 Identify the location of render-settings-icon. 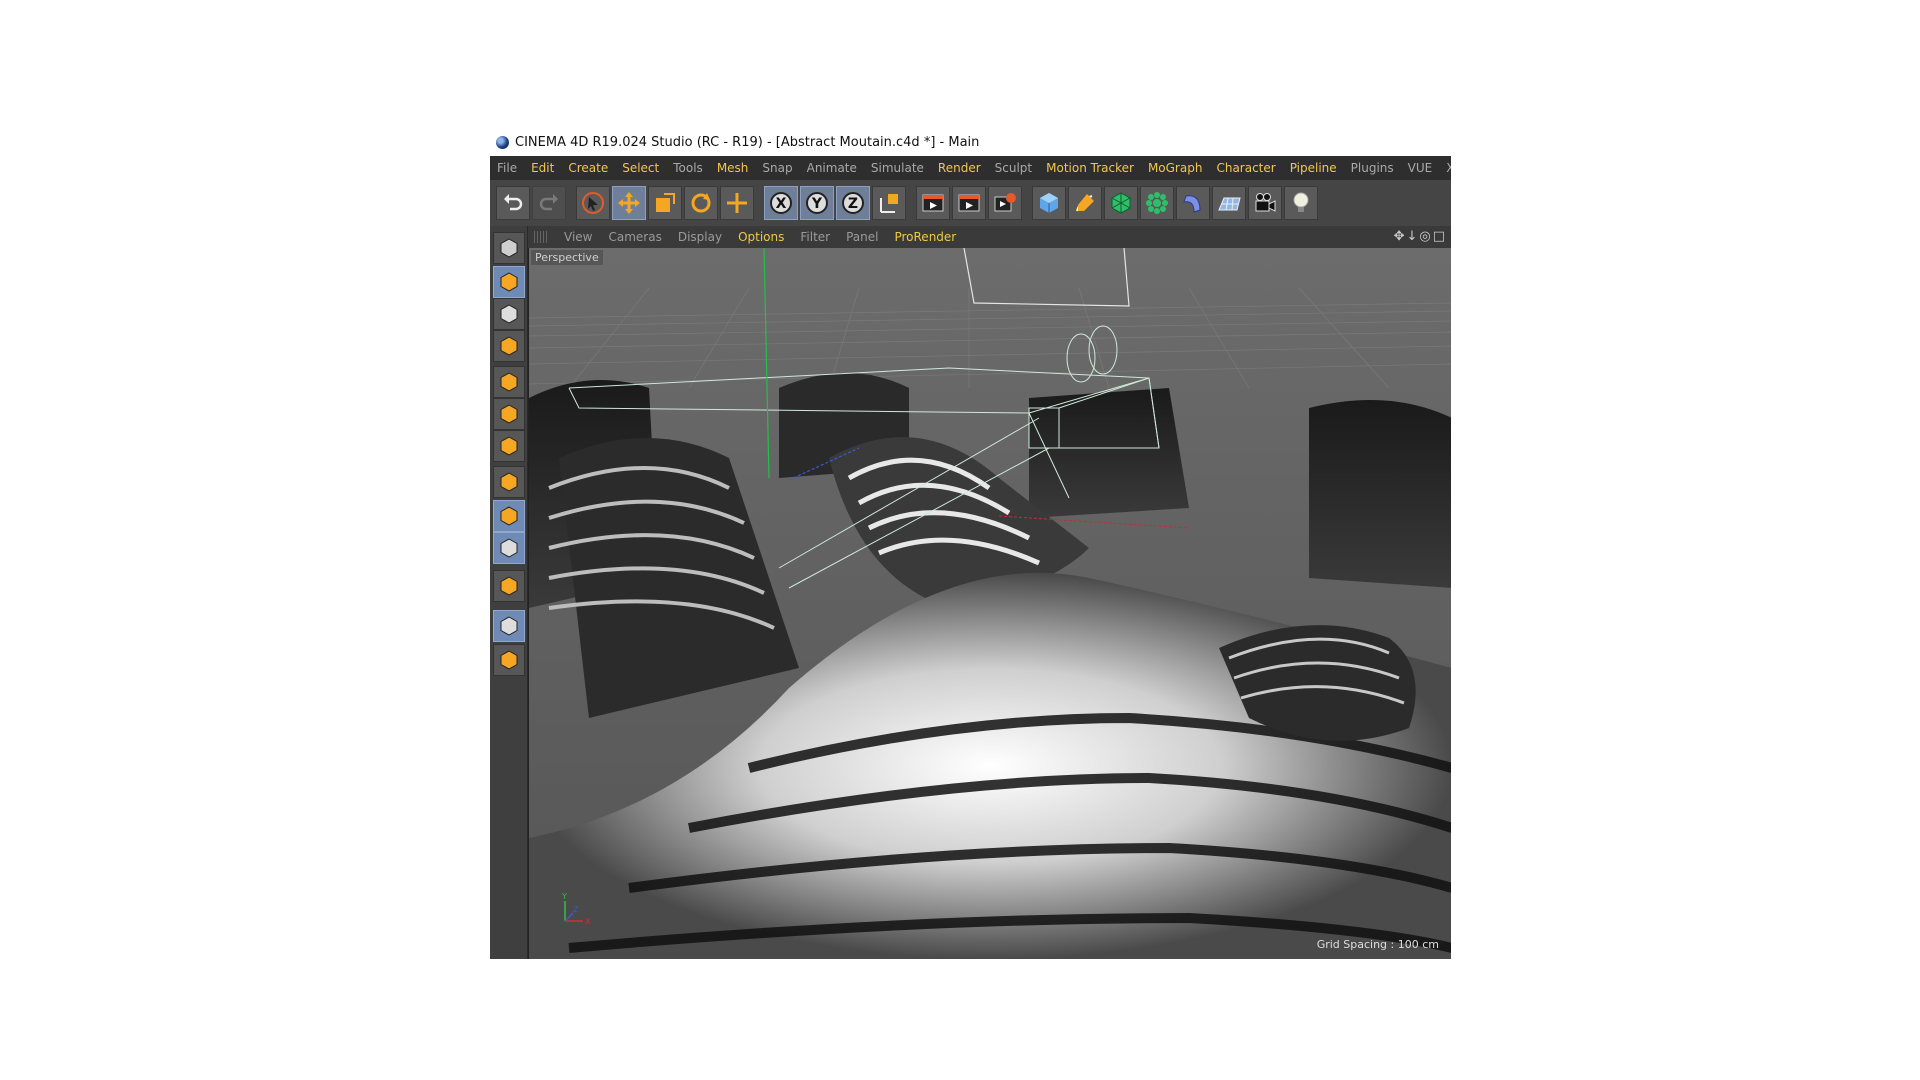
(1005, 202).